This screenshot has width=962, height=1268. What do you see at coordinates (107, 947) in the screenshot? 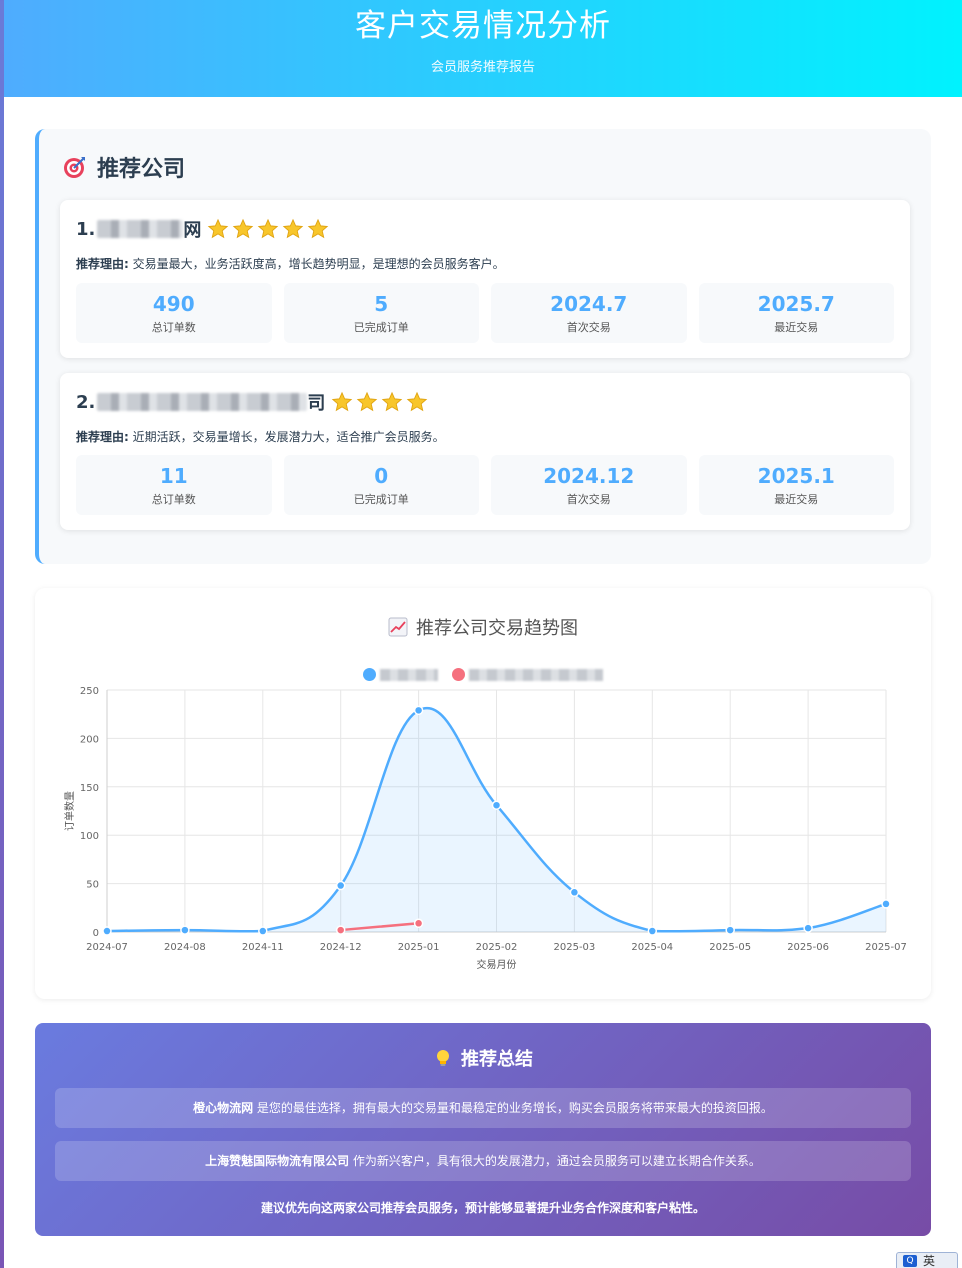
I see `x-tick-label: 2024-07` at bounding box center [107, 947].